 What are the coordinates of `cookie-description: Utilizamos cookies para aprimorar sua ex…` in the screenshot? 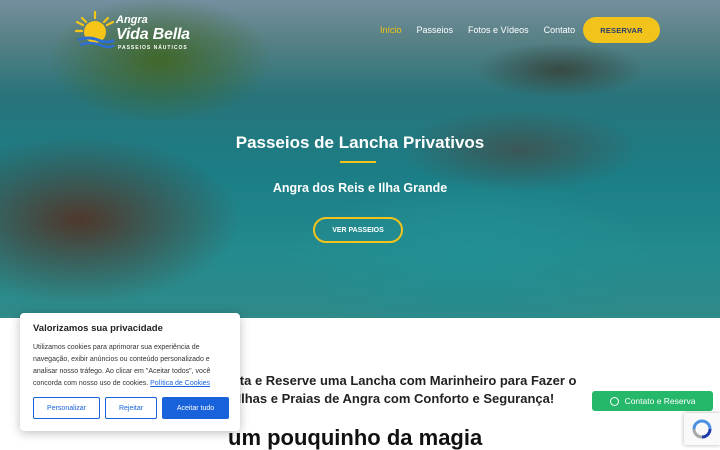 It's located at (130, 366).